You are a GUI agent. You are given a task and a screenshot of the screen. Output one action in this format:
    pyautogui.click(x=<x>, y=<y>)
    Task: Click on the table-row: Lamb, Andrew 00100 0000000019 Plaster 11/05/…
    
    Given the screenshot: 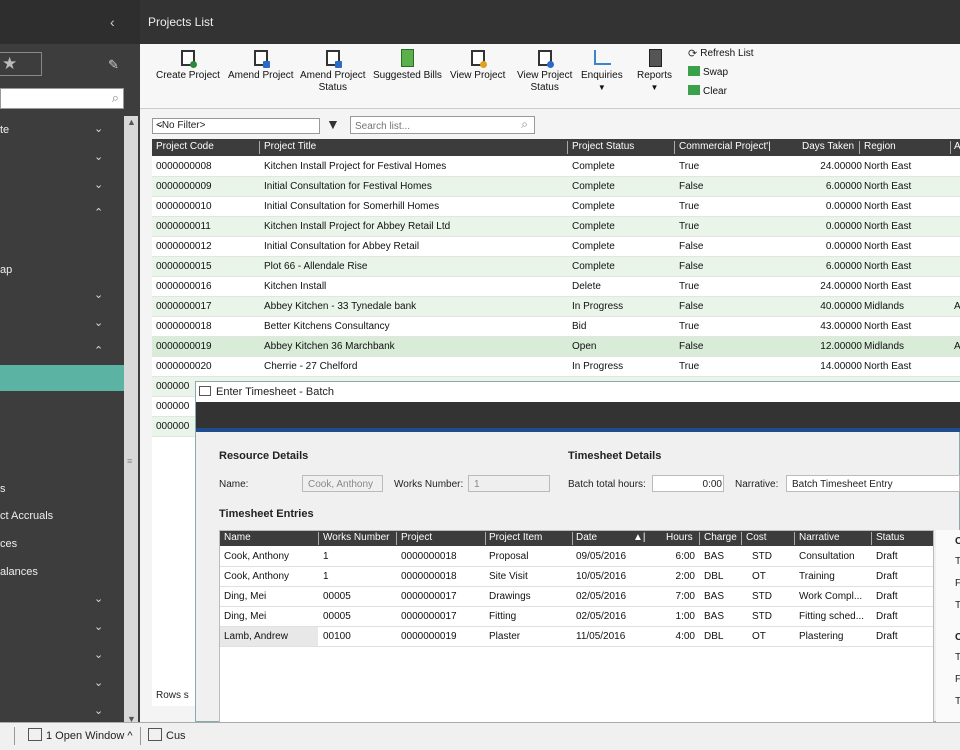 What is the action you would take?
    pyautogui.click(x=576, y=637)
    